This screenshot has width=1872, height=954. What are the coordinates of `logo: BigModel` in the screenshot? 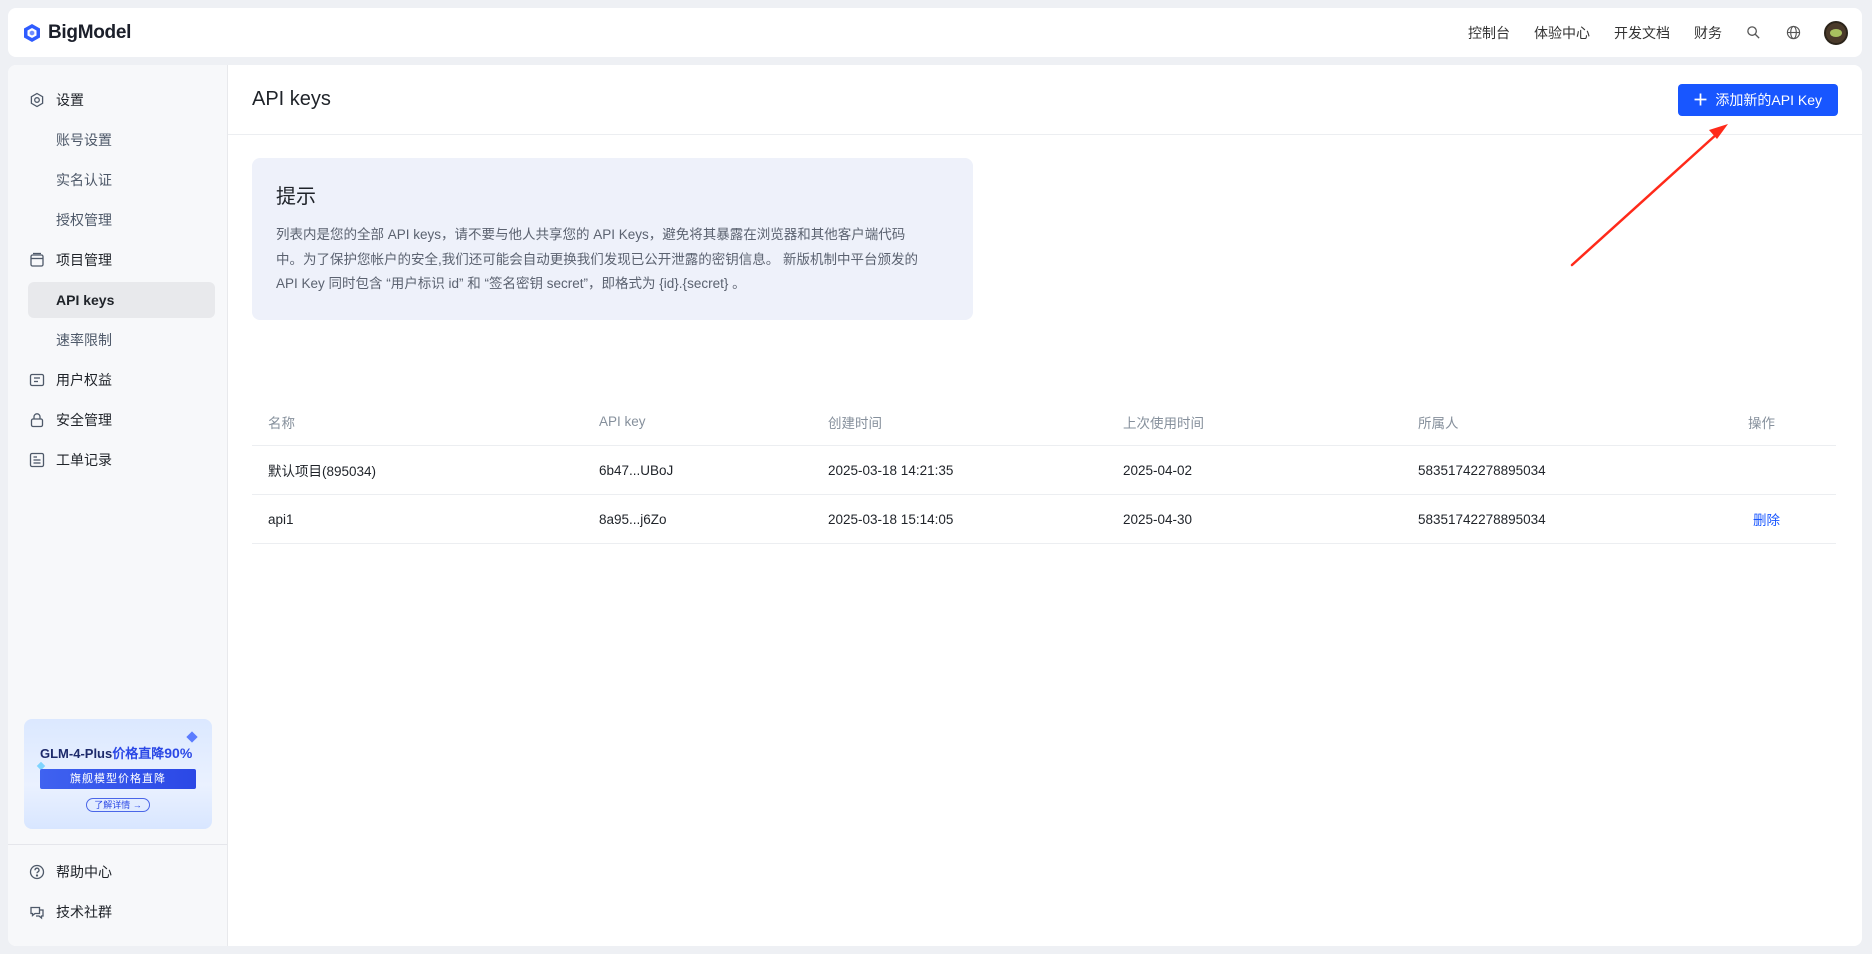 It's located at (76, 33).